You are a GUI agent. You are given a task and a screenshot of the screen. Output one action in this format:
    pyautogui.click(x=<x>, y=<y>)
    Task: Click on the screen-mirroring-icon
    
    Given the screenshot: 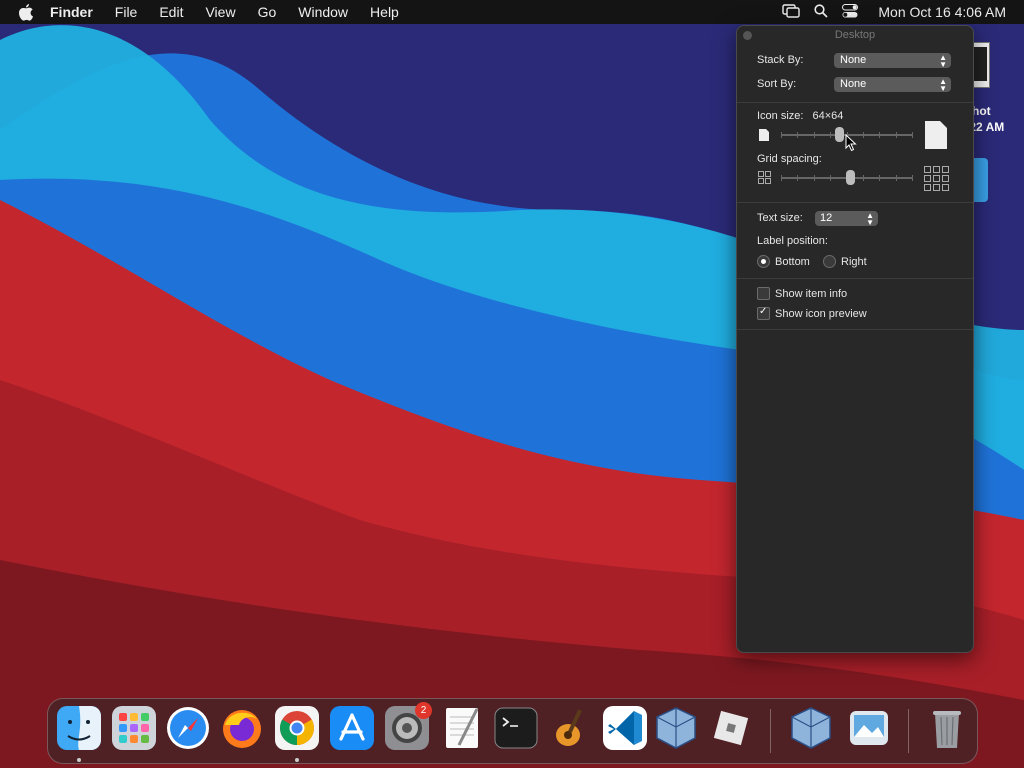 What is the action you would take?
    pyautogui.click(x=791, y=12)
    